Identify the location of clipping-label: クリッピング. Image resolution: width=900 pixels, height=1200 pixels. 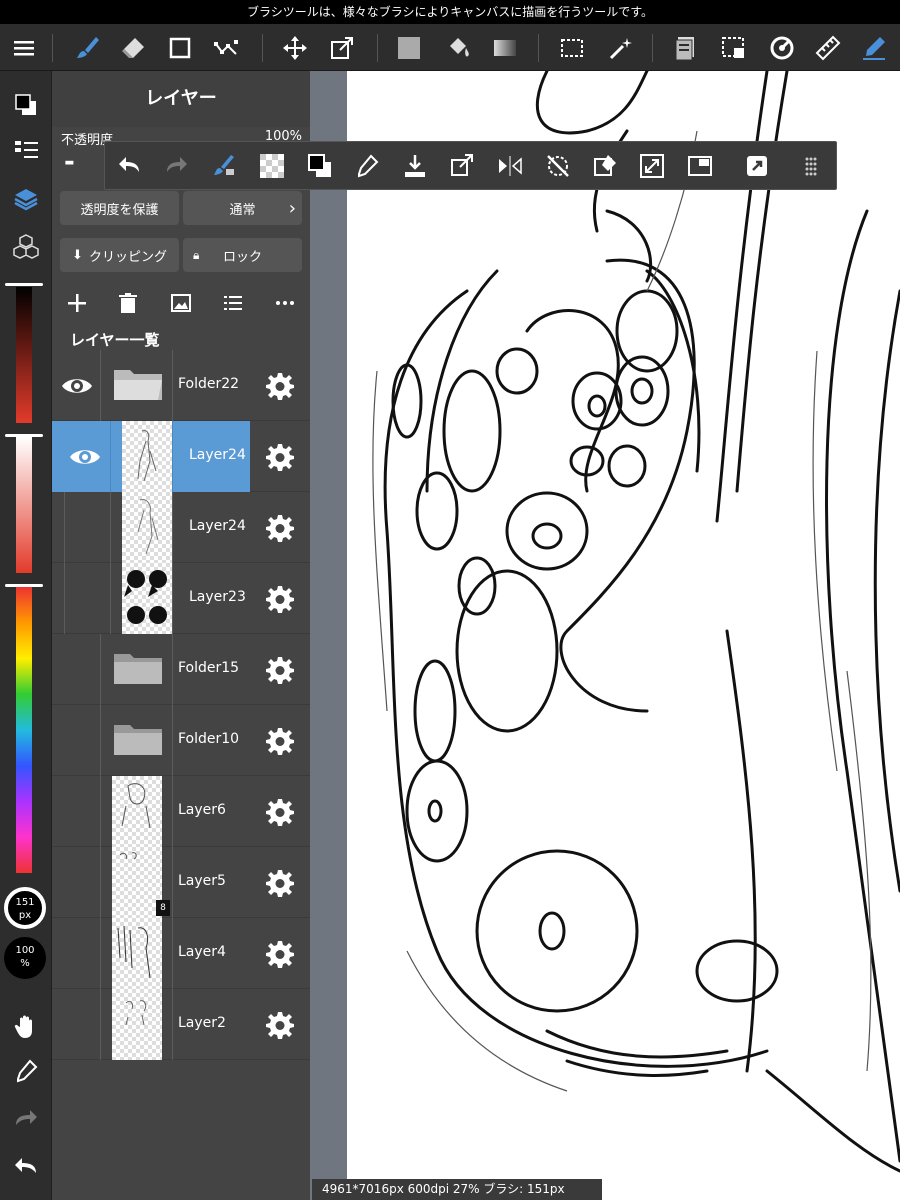
(127, 257).